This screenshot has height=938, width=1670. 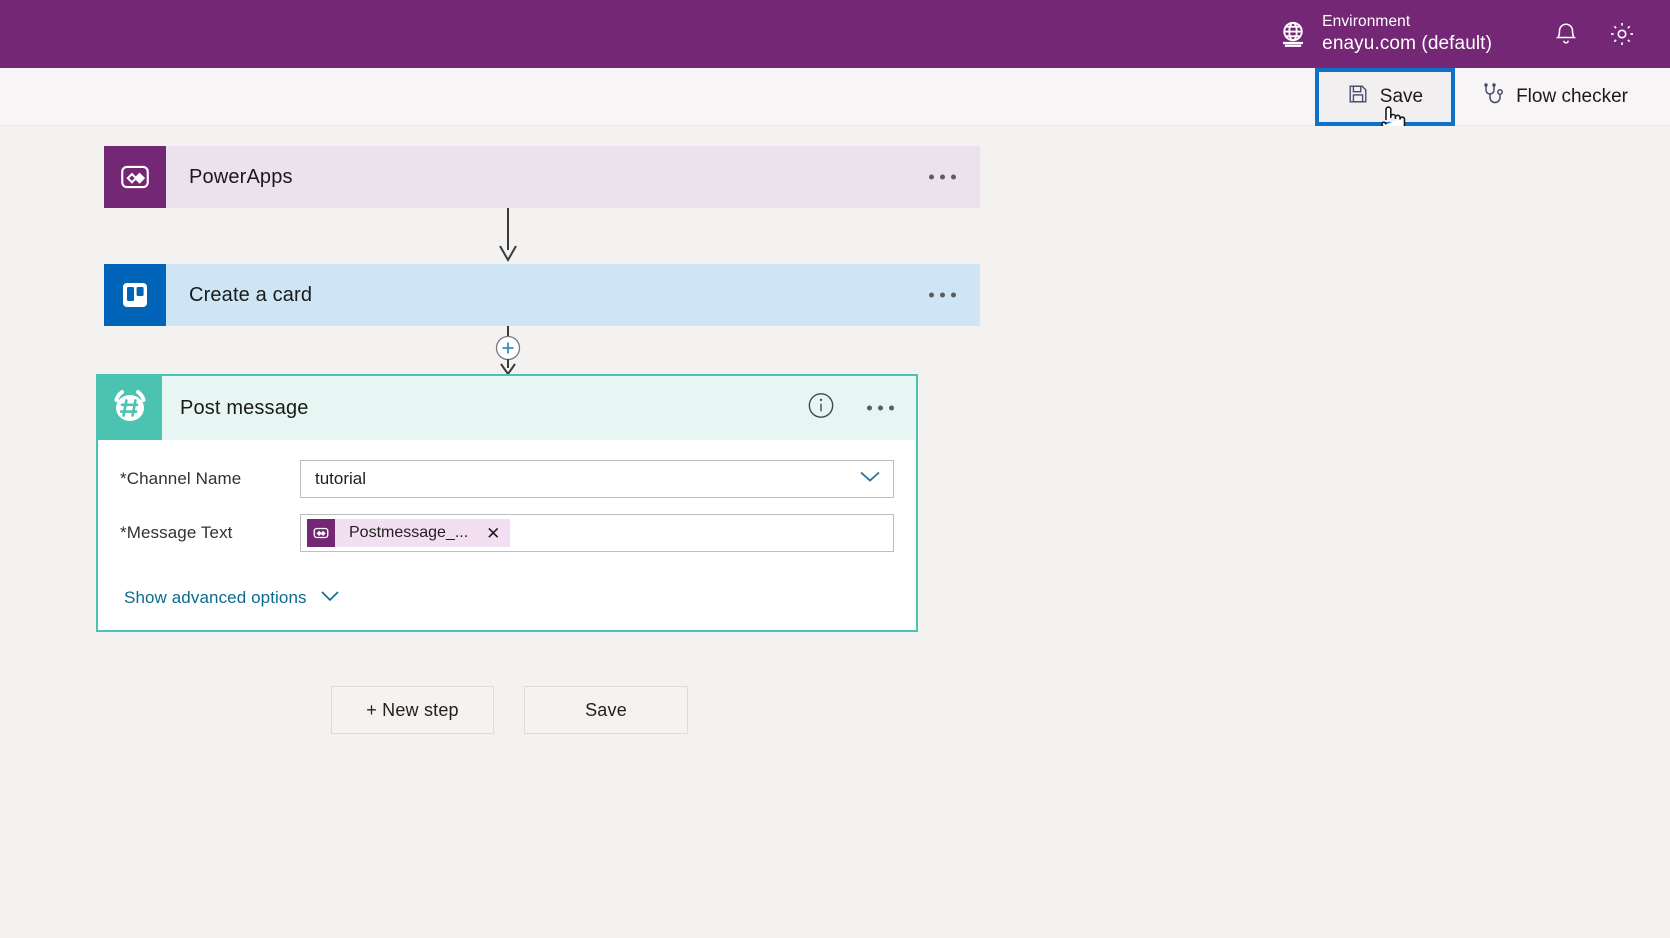 What do you see at coordinates (597, 479) in the screenshot?
I see `channel-name-input: tutorial` at bounding box center [597, 479].